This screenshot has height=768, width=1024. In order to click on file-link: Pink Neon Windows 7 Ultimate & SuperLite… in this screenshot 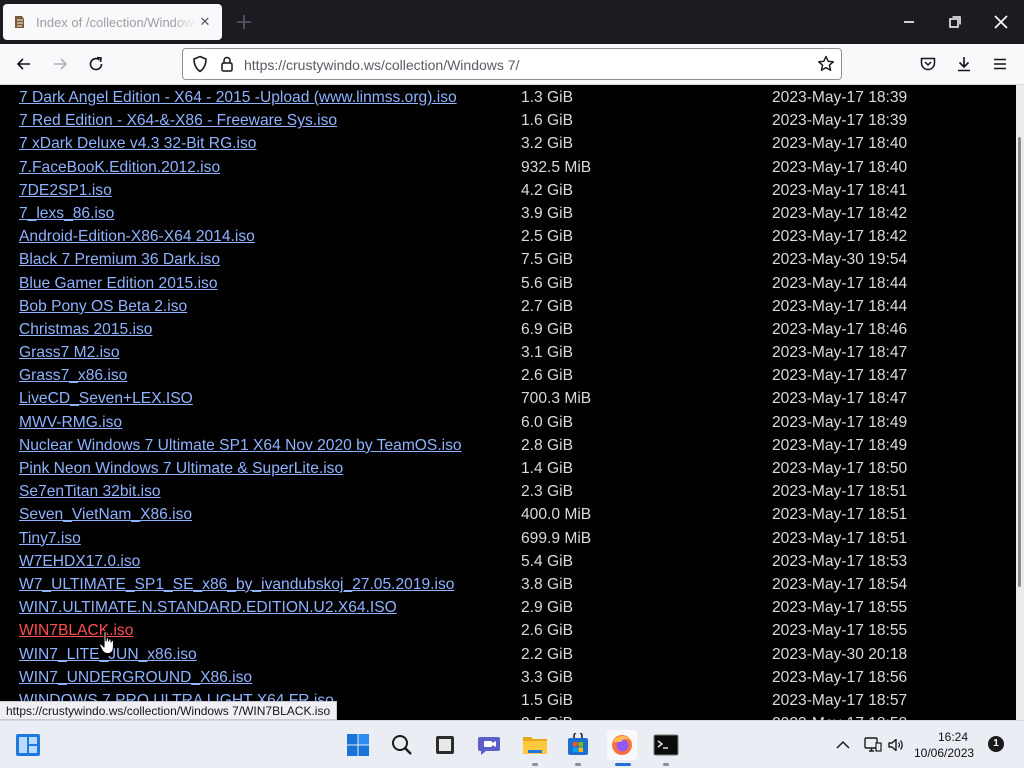, I will do `click(181, 468)`.